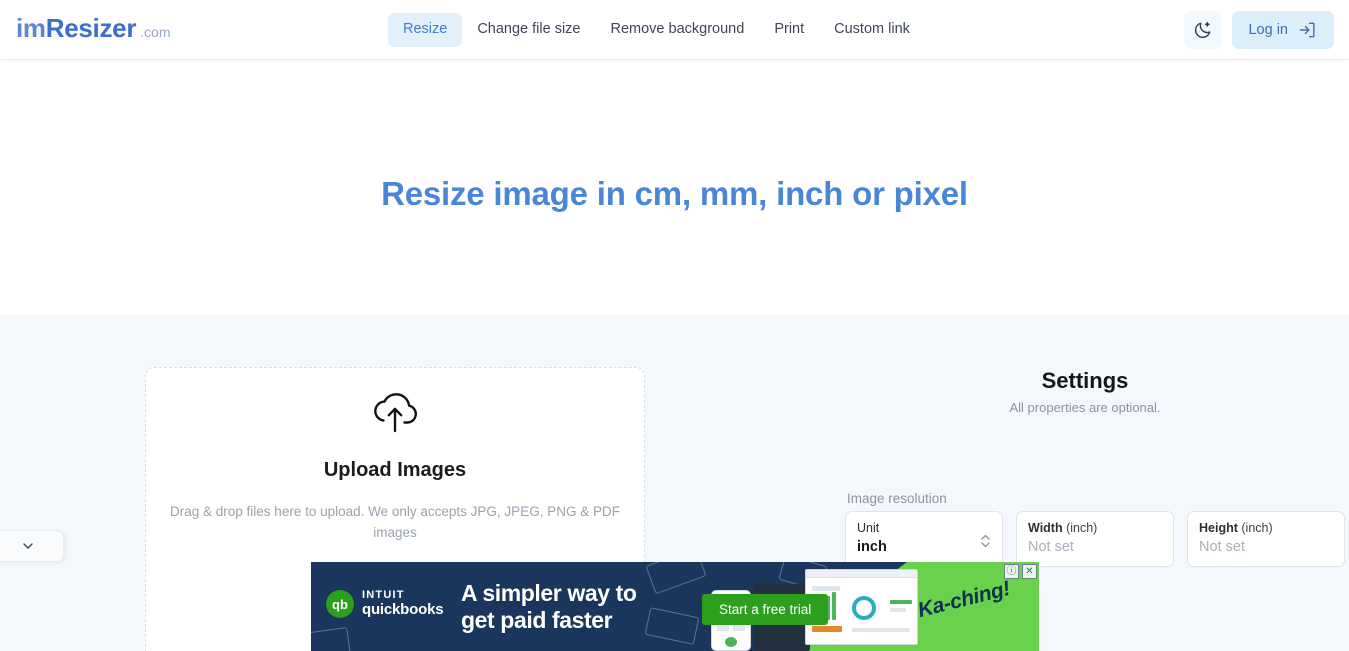 The width and height of the screenshot is (1349, 651). I want to click on nav-item-custom-link: Custom link, so click(872, 29).